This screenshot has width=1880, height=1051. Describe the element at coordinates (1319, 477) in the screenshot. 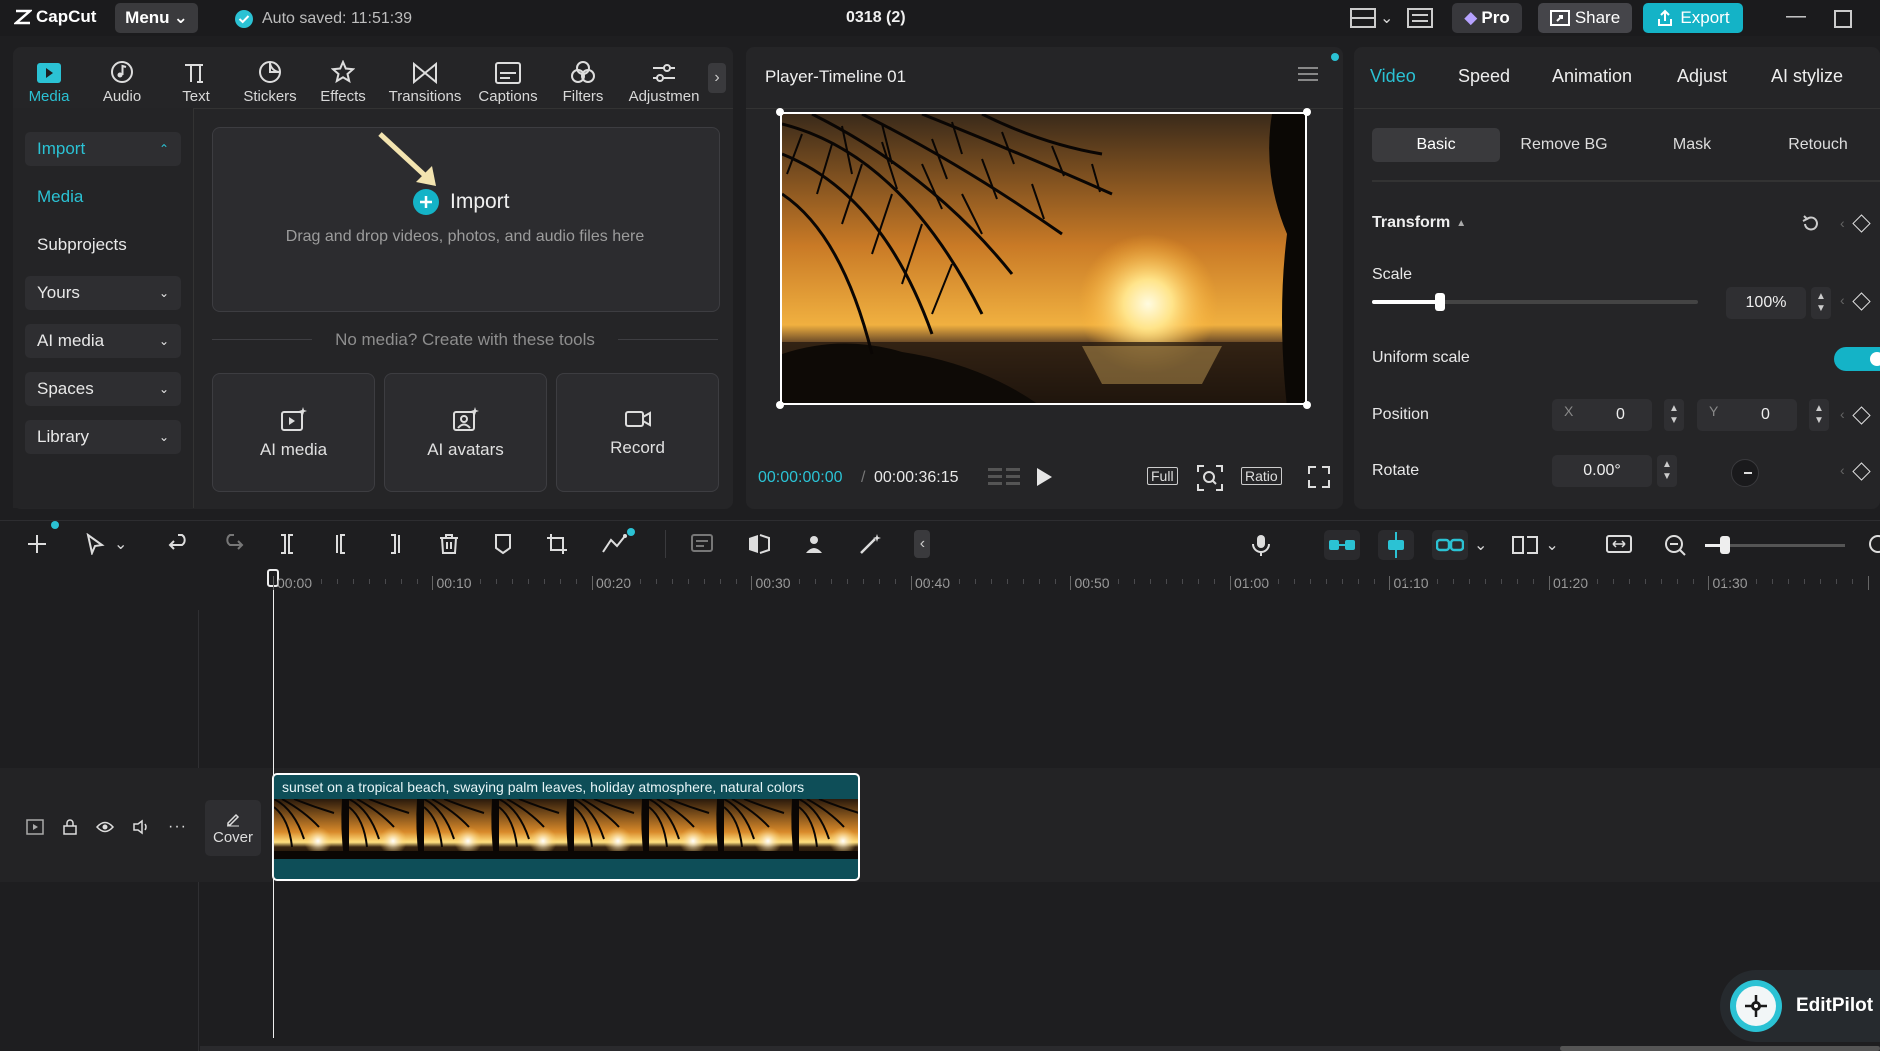

I see `fullscreen-icon` at that location.